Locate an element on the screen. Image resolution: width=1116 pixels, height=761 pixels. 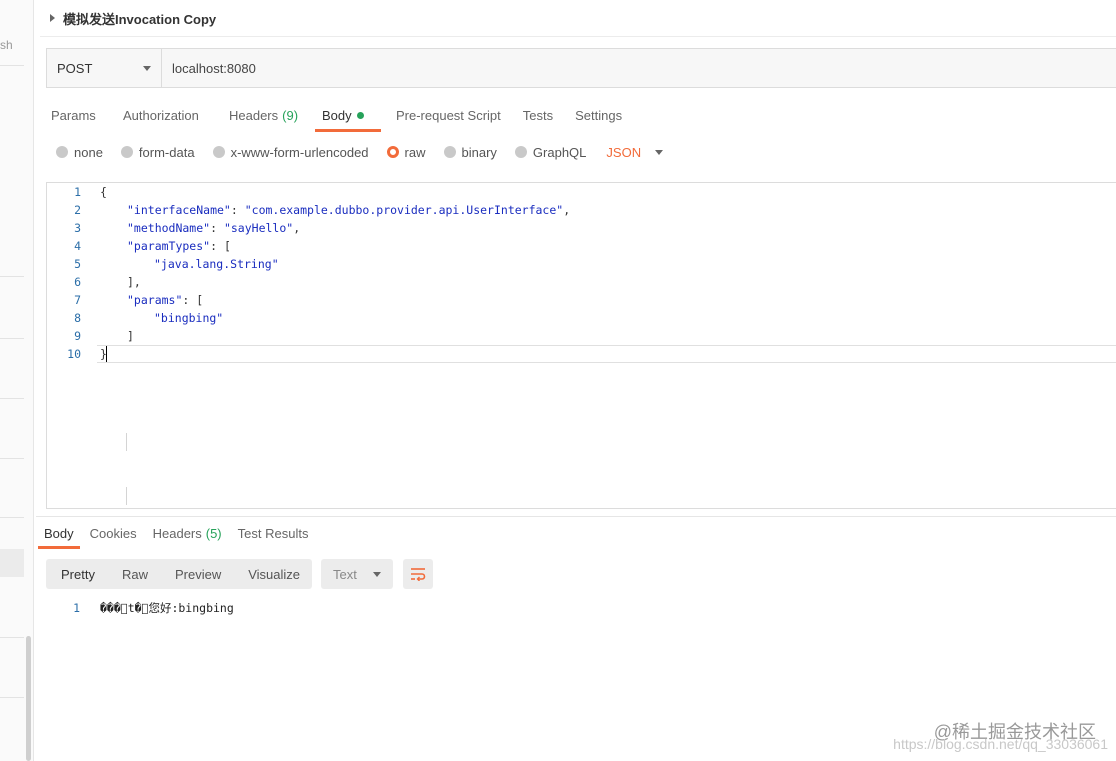
method-select: POST is located at coordinates (104, 68).